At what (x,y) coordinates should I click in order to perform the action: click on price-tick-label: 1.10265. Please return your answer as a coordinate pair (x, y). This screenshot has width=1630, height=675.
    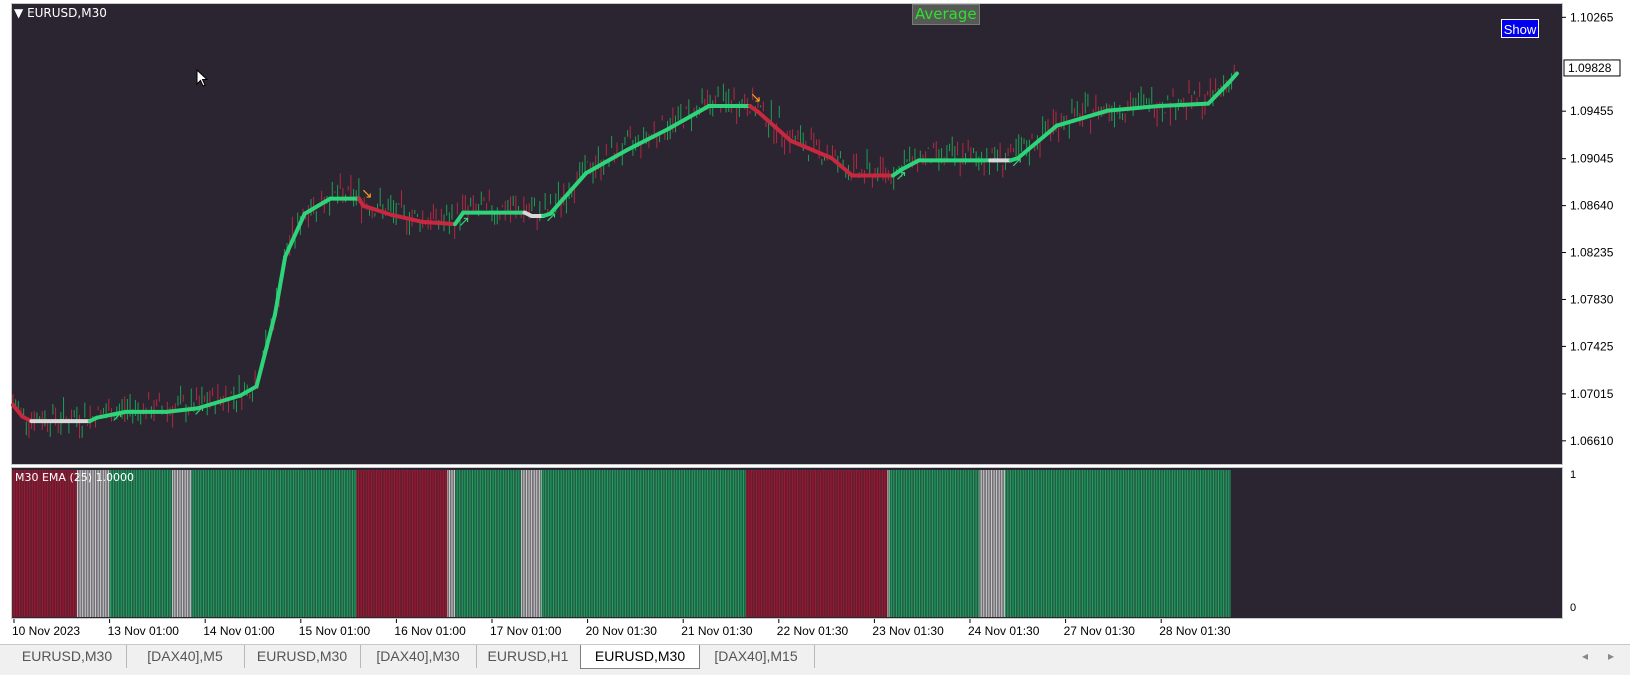
    Looking at the image, I should click on (1592, 17).